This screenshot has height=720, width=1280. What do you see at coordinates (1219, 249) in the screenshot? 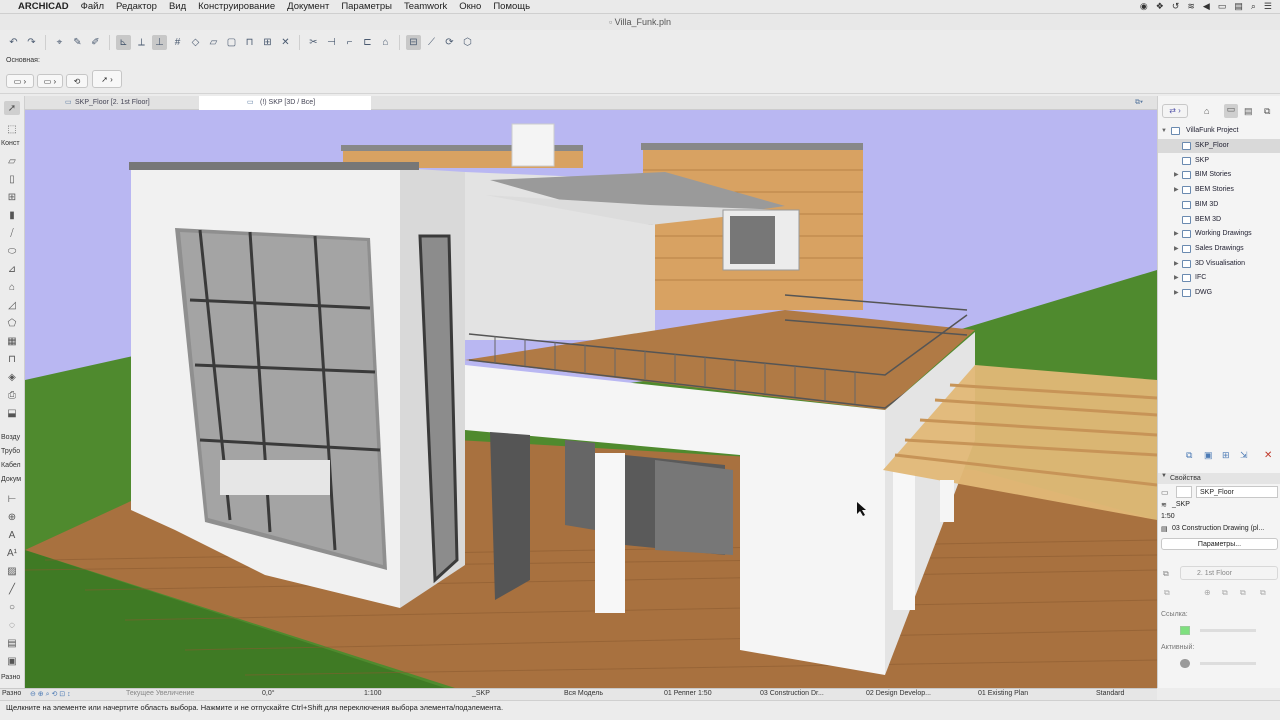
I see `tree-item: ▶ Sales Drawings` at bounding box center [1219, 249].